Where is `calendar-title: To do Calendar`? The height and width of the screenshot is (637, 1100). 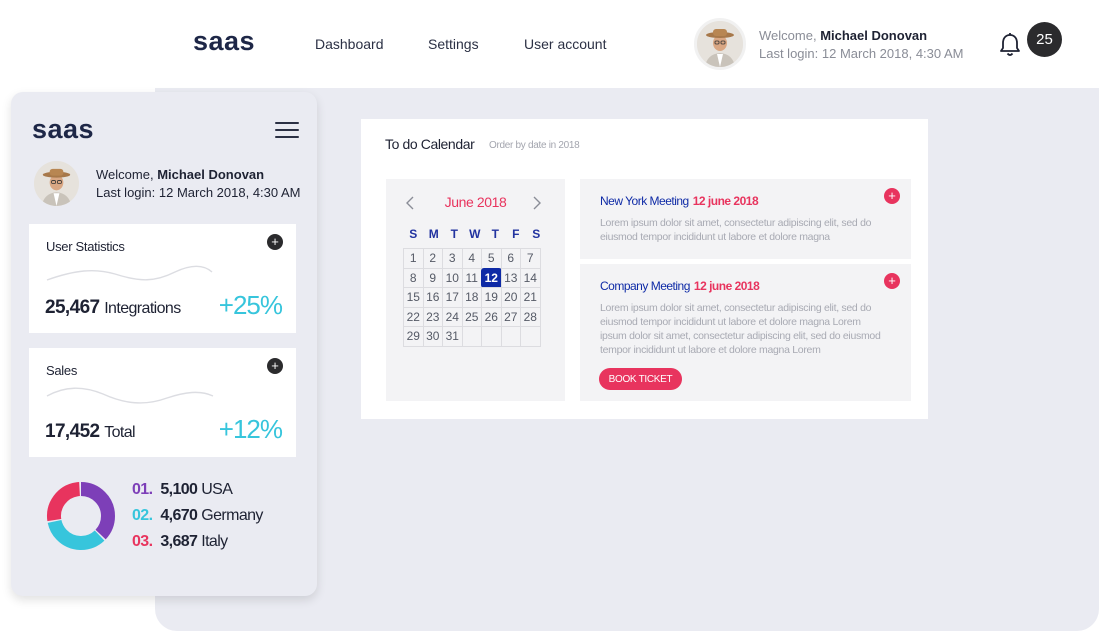
calendar-title: To do Calendar is located at coordinates (430, 144).